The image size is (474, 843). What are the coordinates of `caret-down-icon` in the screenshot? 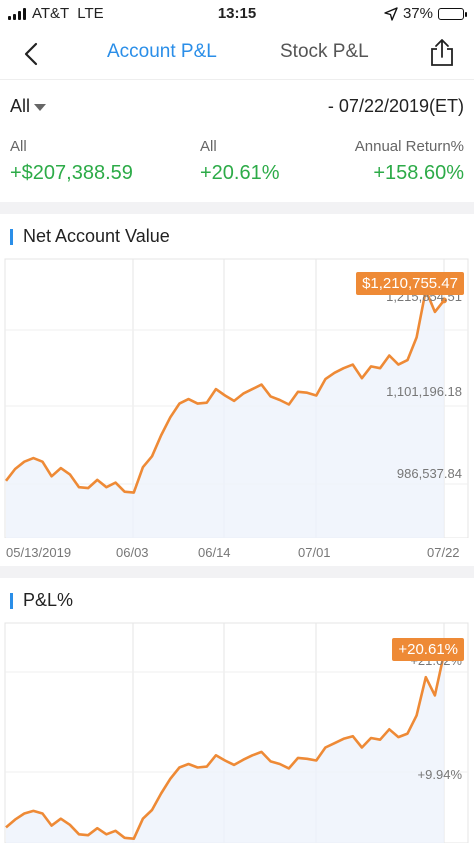 It's located at (40, 107).